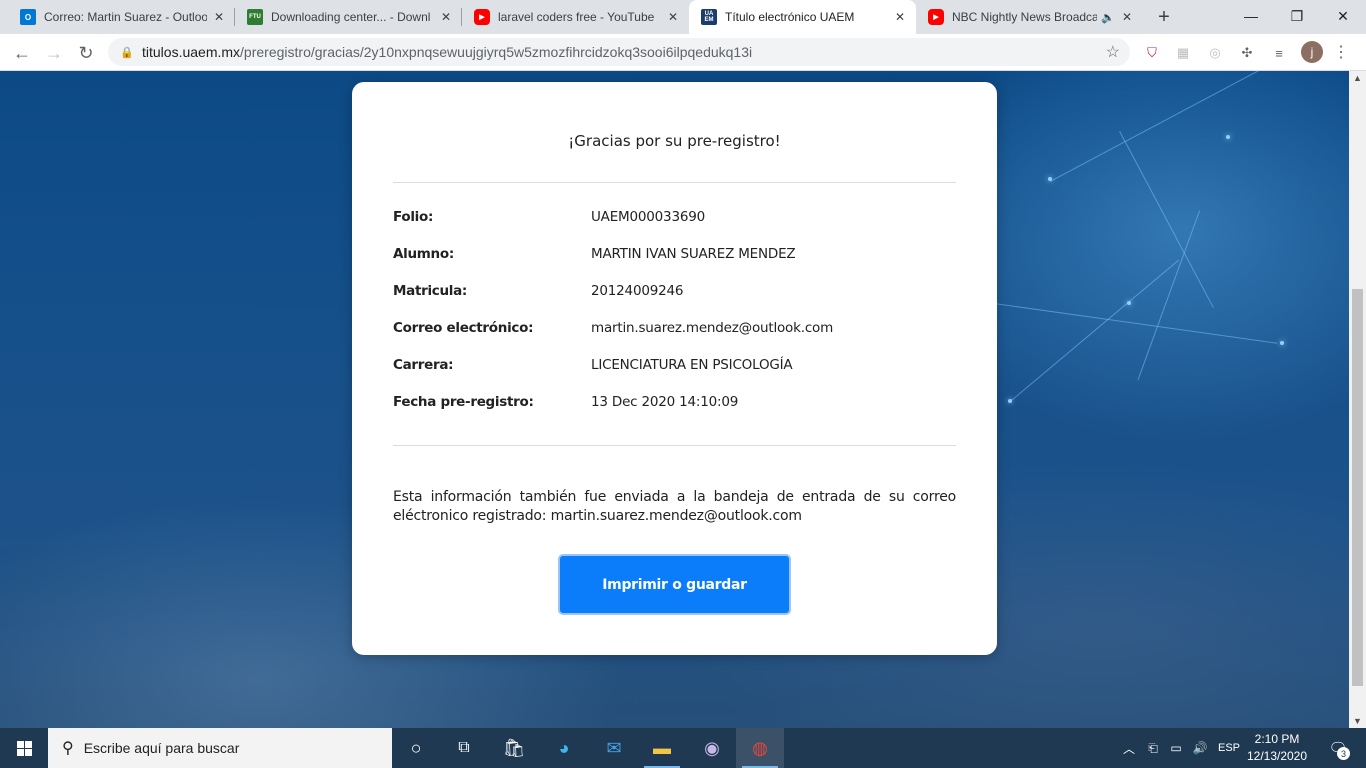 This screenshot has width=1366, height=768. I want to click on field-label: Matricula:, so click(430, 291).